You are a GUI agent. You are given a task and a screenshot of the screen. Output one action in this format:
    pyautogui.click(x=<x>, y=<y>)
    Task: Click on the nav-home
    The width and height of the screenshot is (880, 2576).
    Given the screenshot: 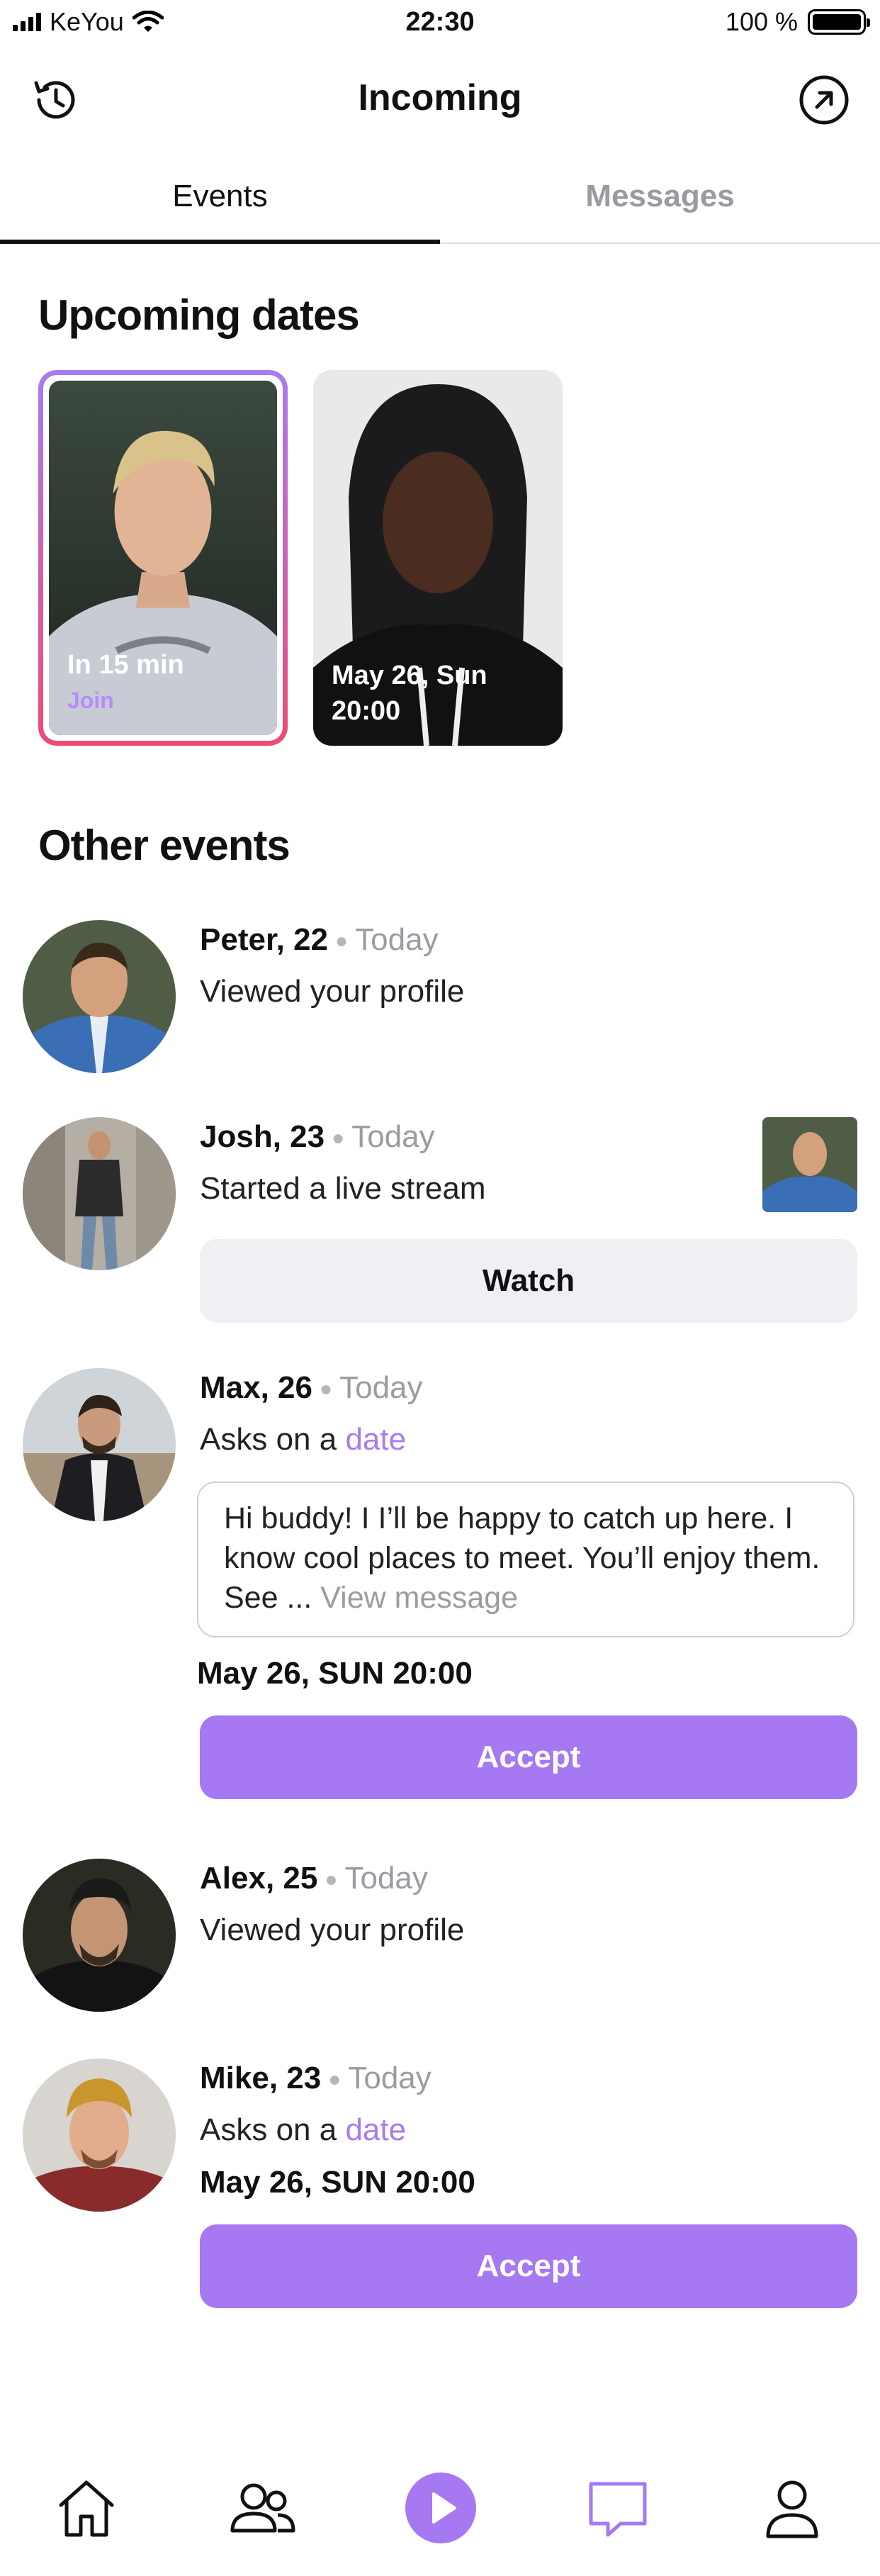 What is the action you would take?
    pyautogui.click(x=86, y=2507)
    